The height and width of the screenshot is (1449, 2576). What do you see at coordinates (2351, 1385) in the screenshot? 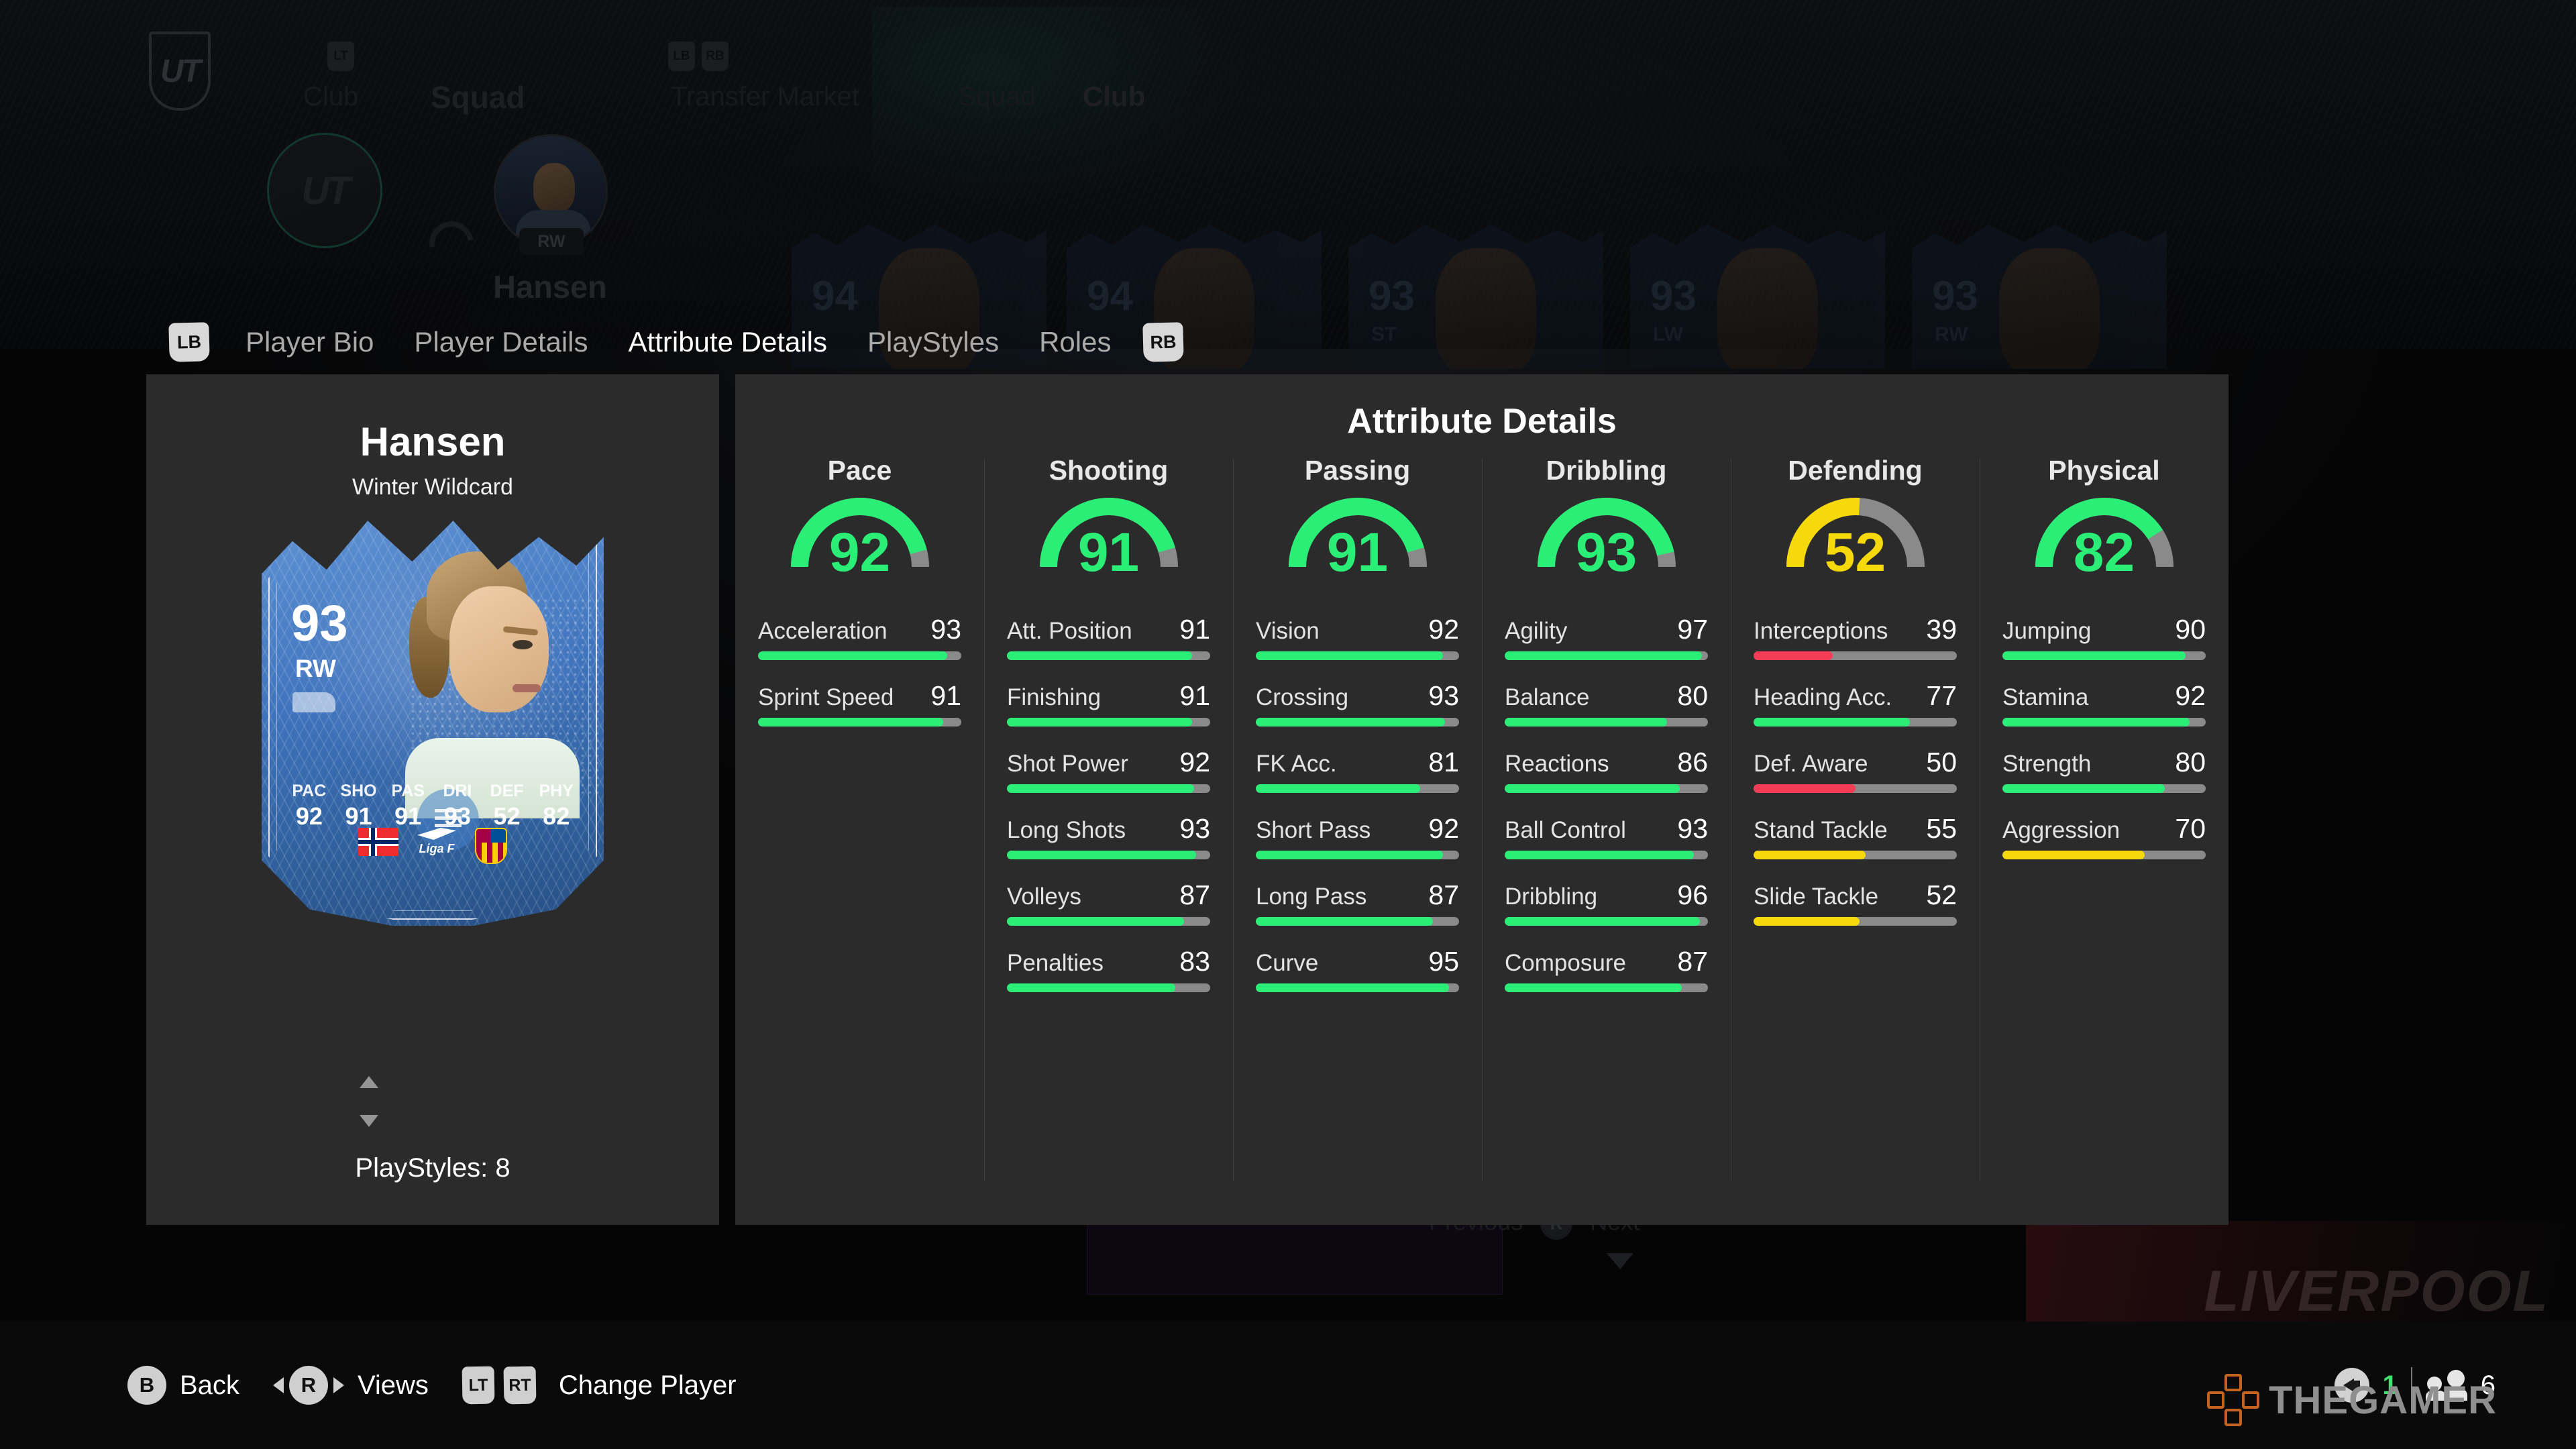
I see `speaker-icon` at bounding box center [2351, 1385].